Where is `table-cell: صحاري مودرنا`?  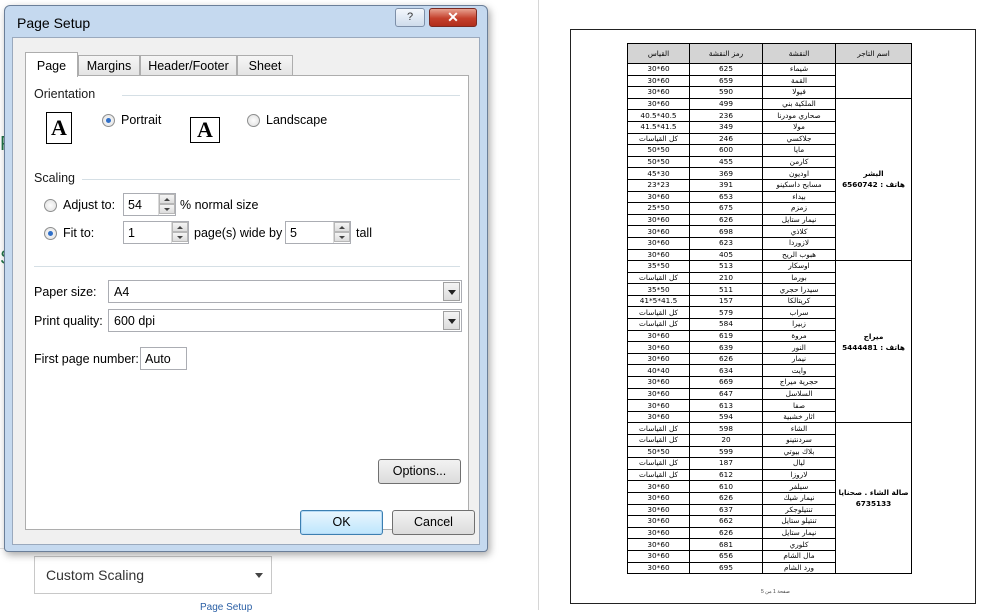
table-cell: صحاري مودرنا is located at coordinates (799, 115).